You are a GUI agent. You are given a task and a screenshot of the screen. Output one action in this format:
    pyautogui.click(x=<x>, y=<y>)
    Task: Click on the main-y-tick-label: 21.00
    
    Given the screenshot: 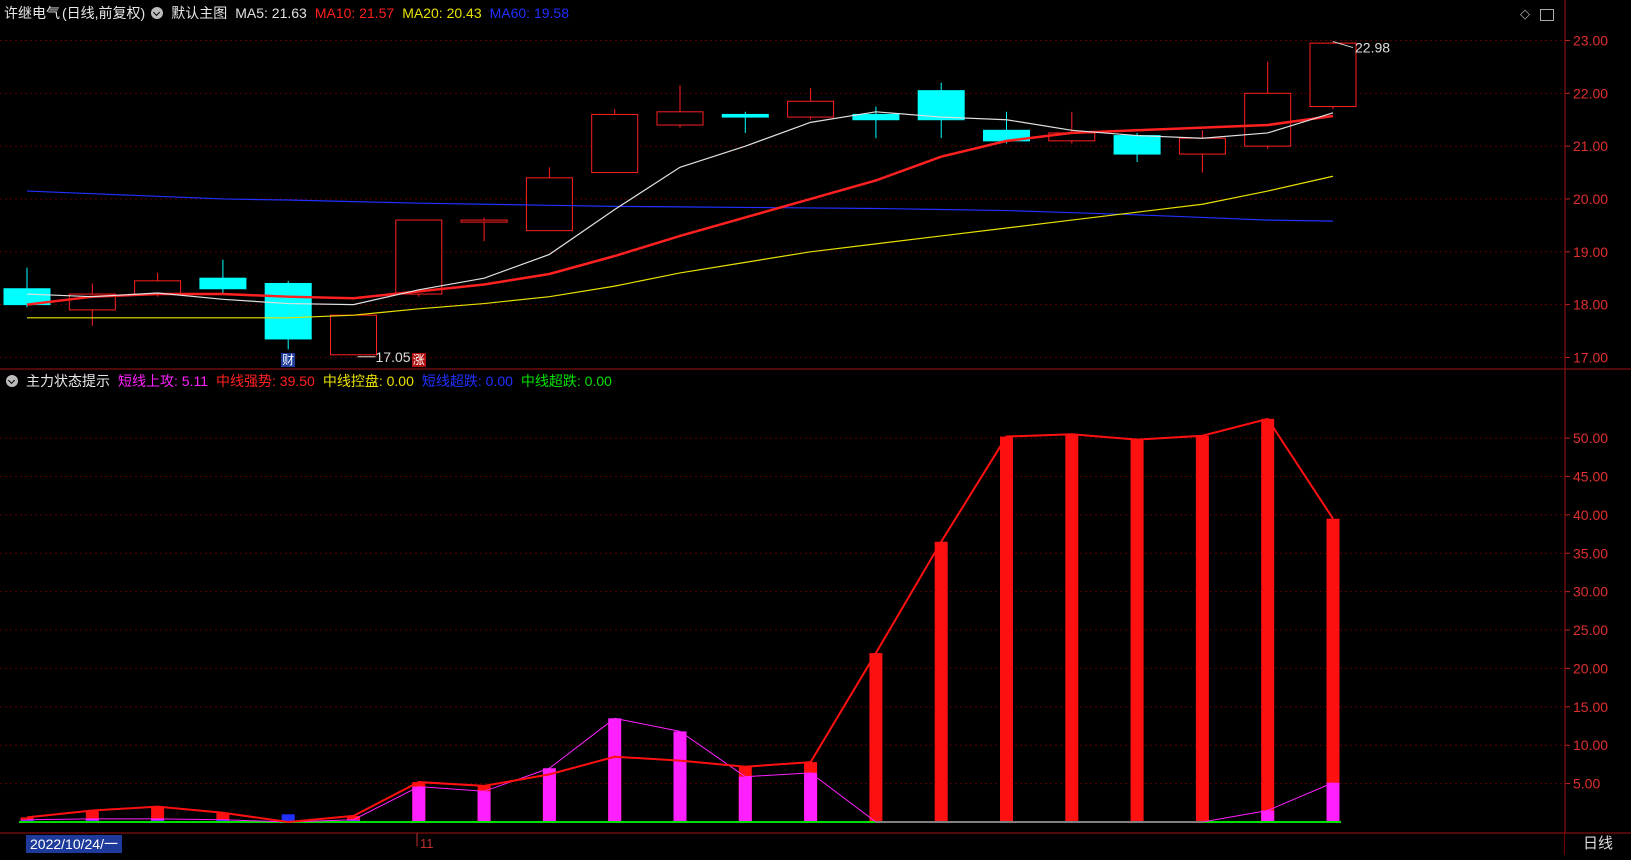 What is the action you would take?
    pyautogui.click(x=1590, y=146)
    